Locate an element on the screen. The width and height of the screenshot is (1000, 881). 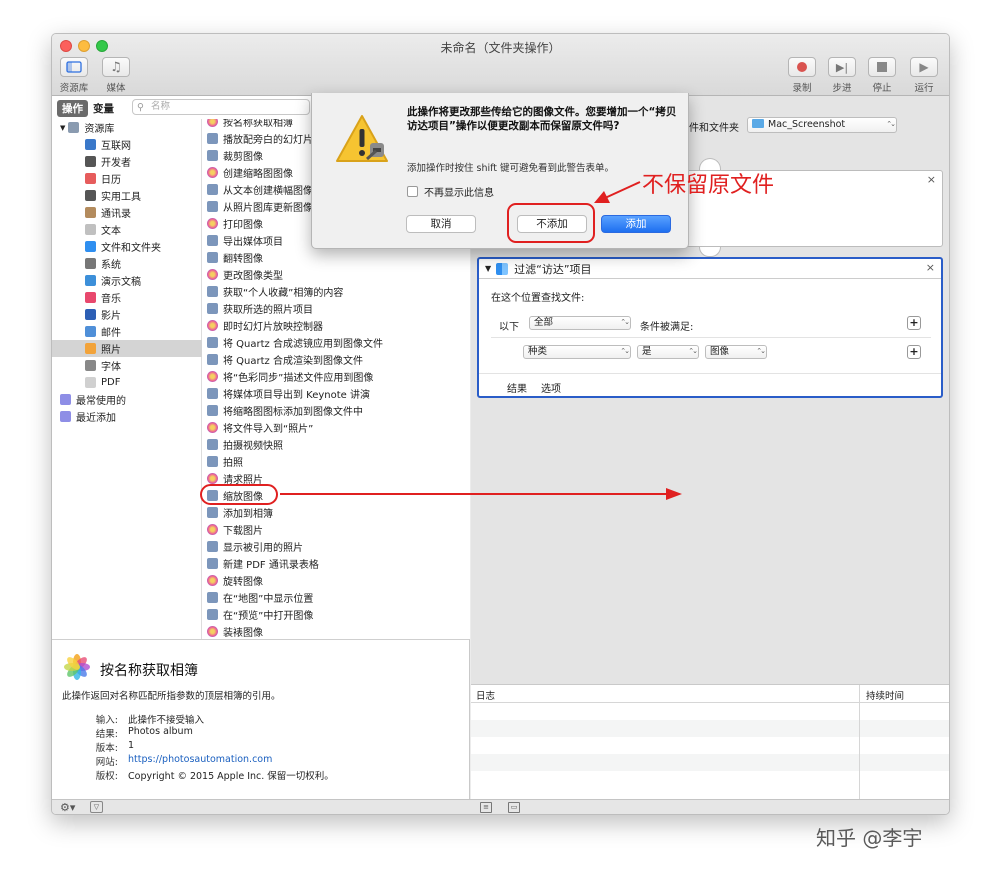
watermark: 知乎 @李宇 is located at coordinates (869, 838).